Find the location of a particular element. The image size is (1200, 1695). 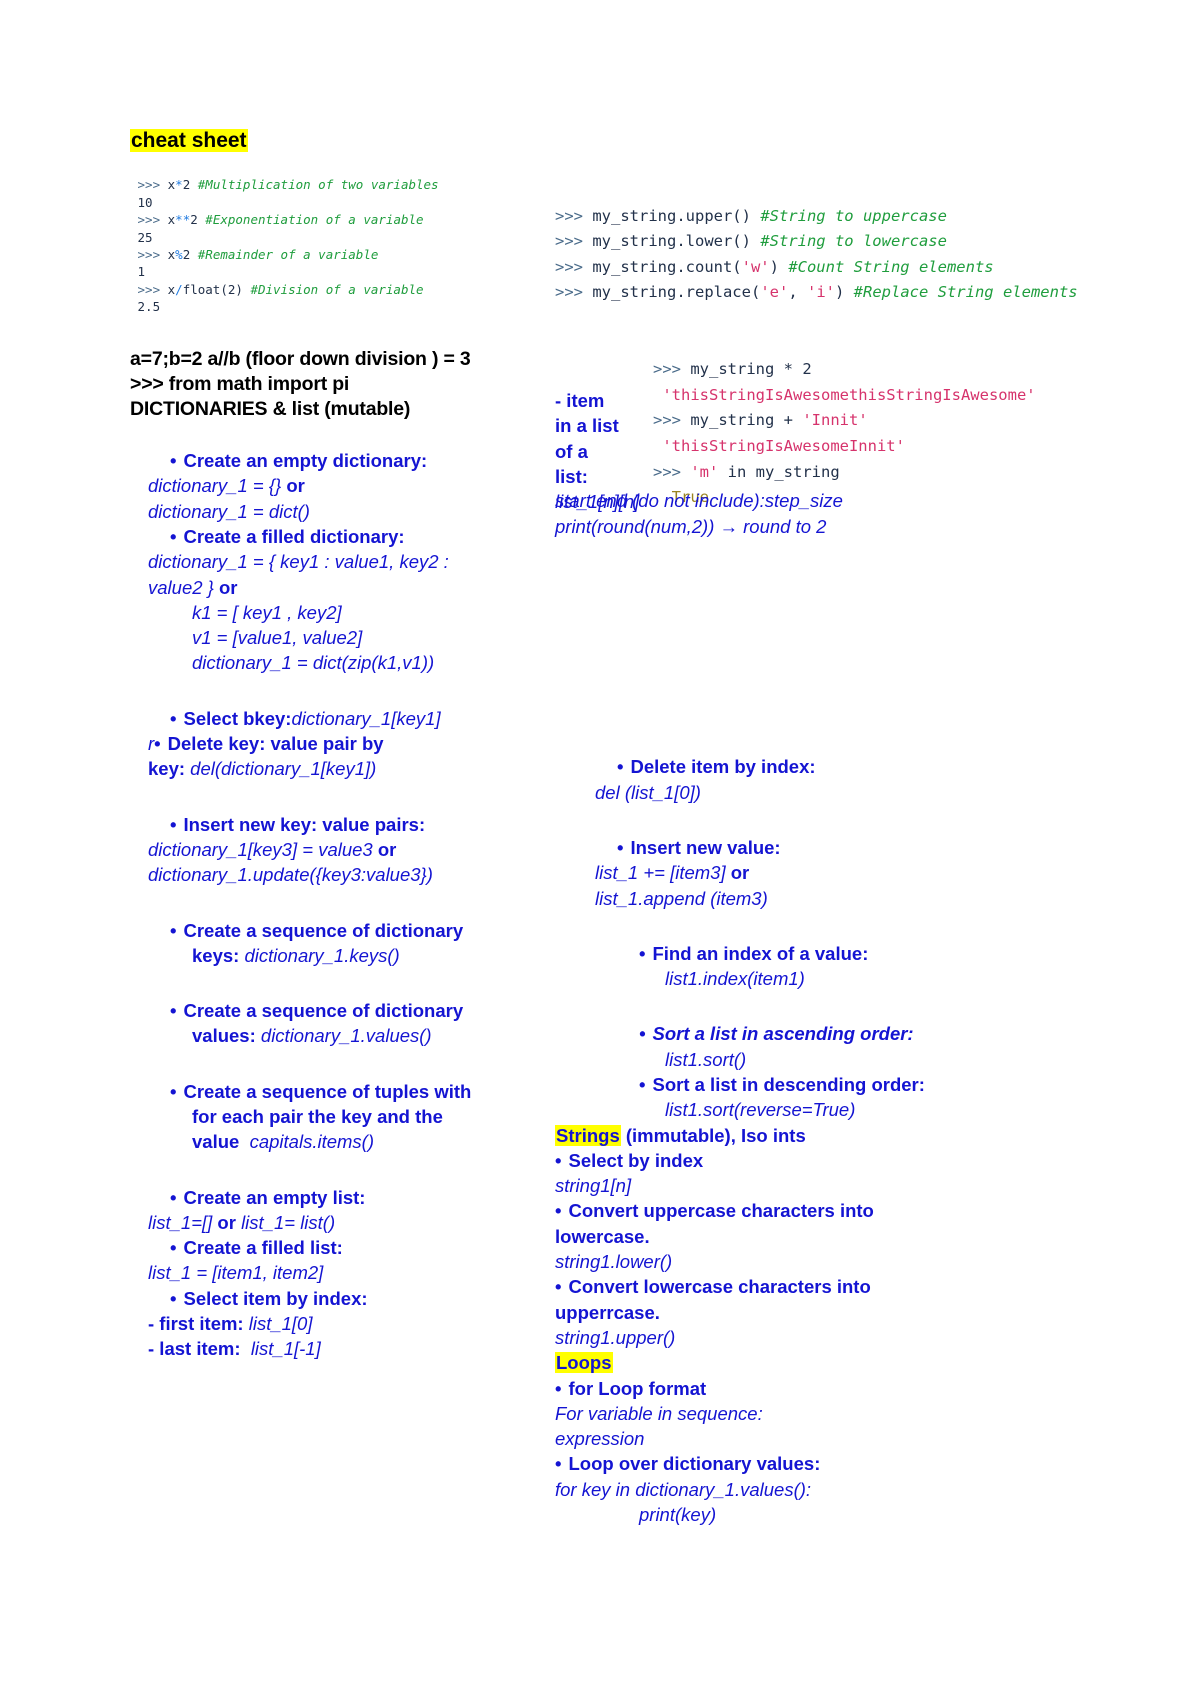

repl-line: >>> x%2 #Remainder of a variable is located at coordinates (258, 255).